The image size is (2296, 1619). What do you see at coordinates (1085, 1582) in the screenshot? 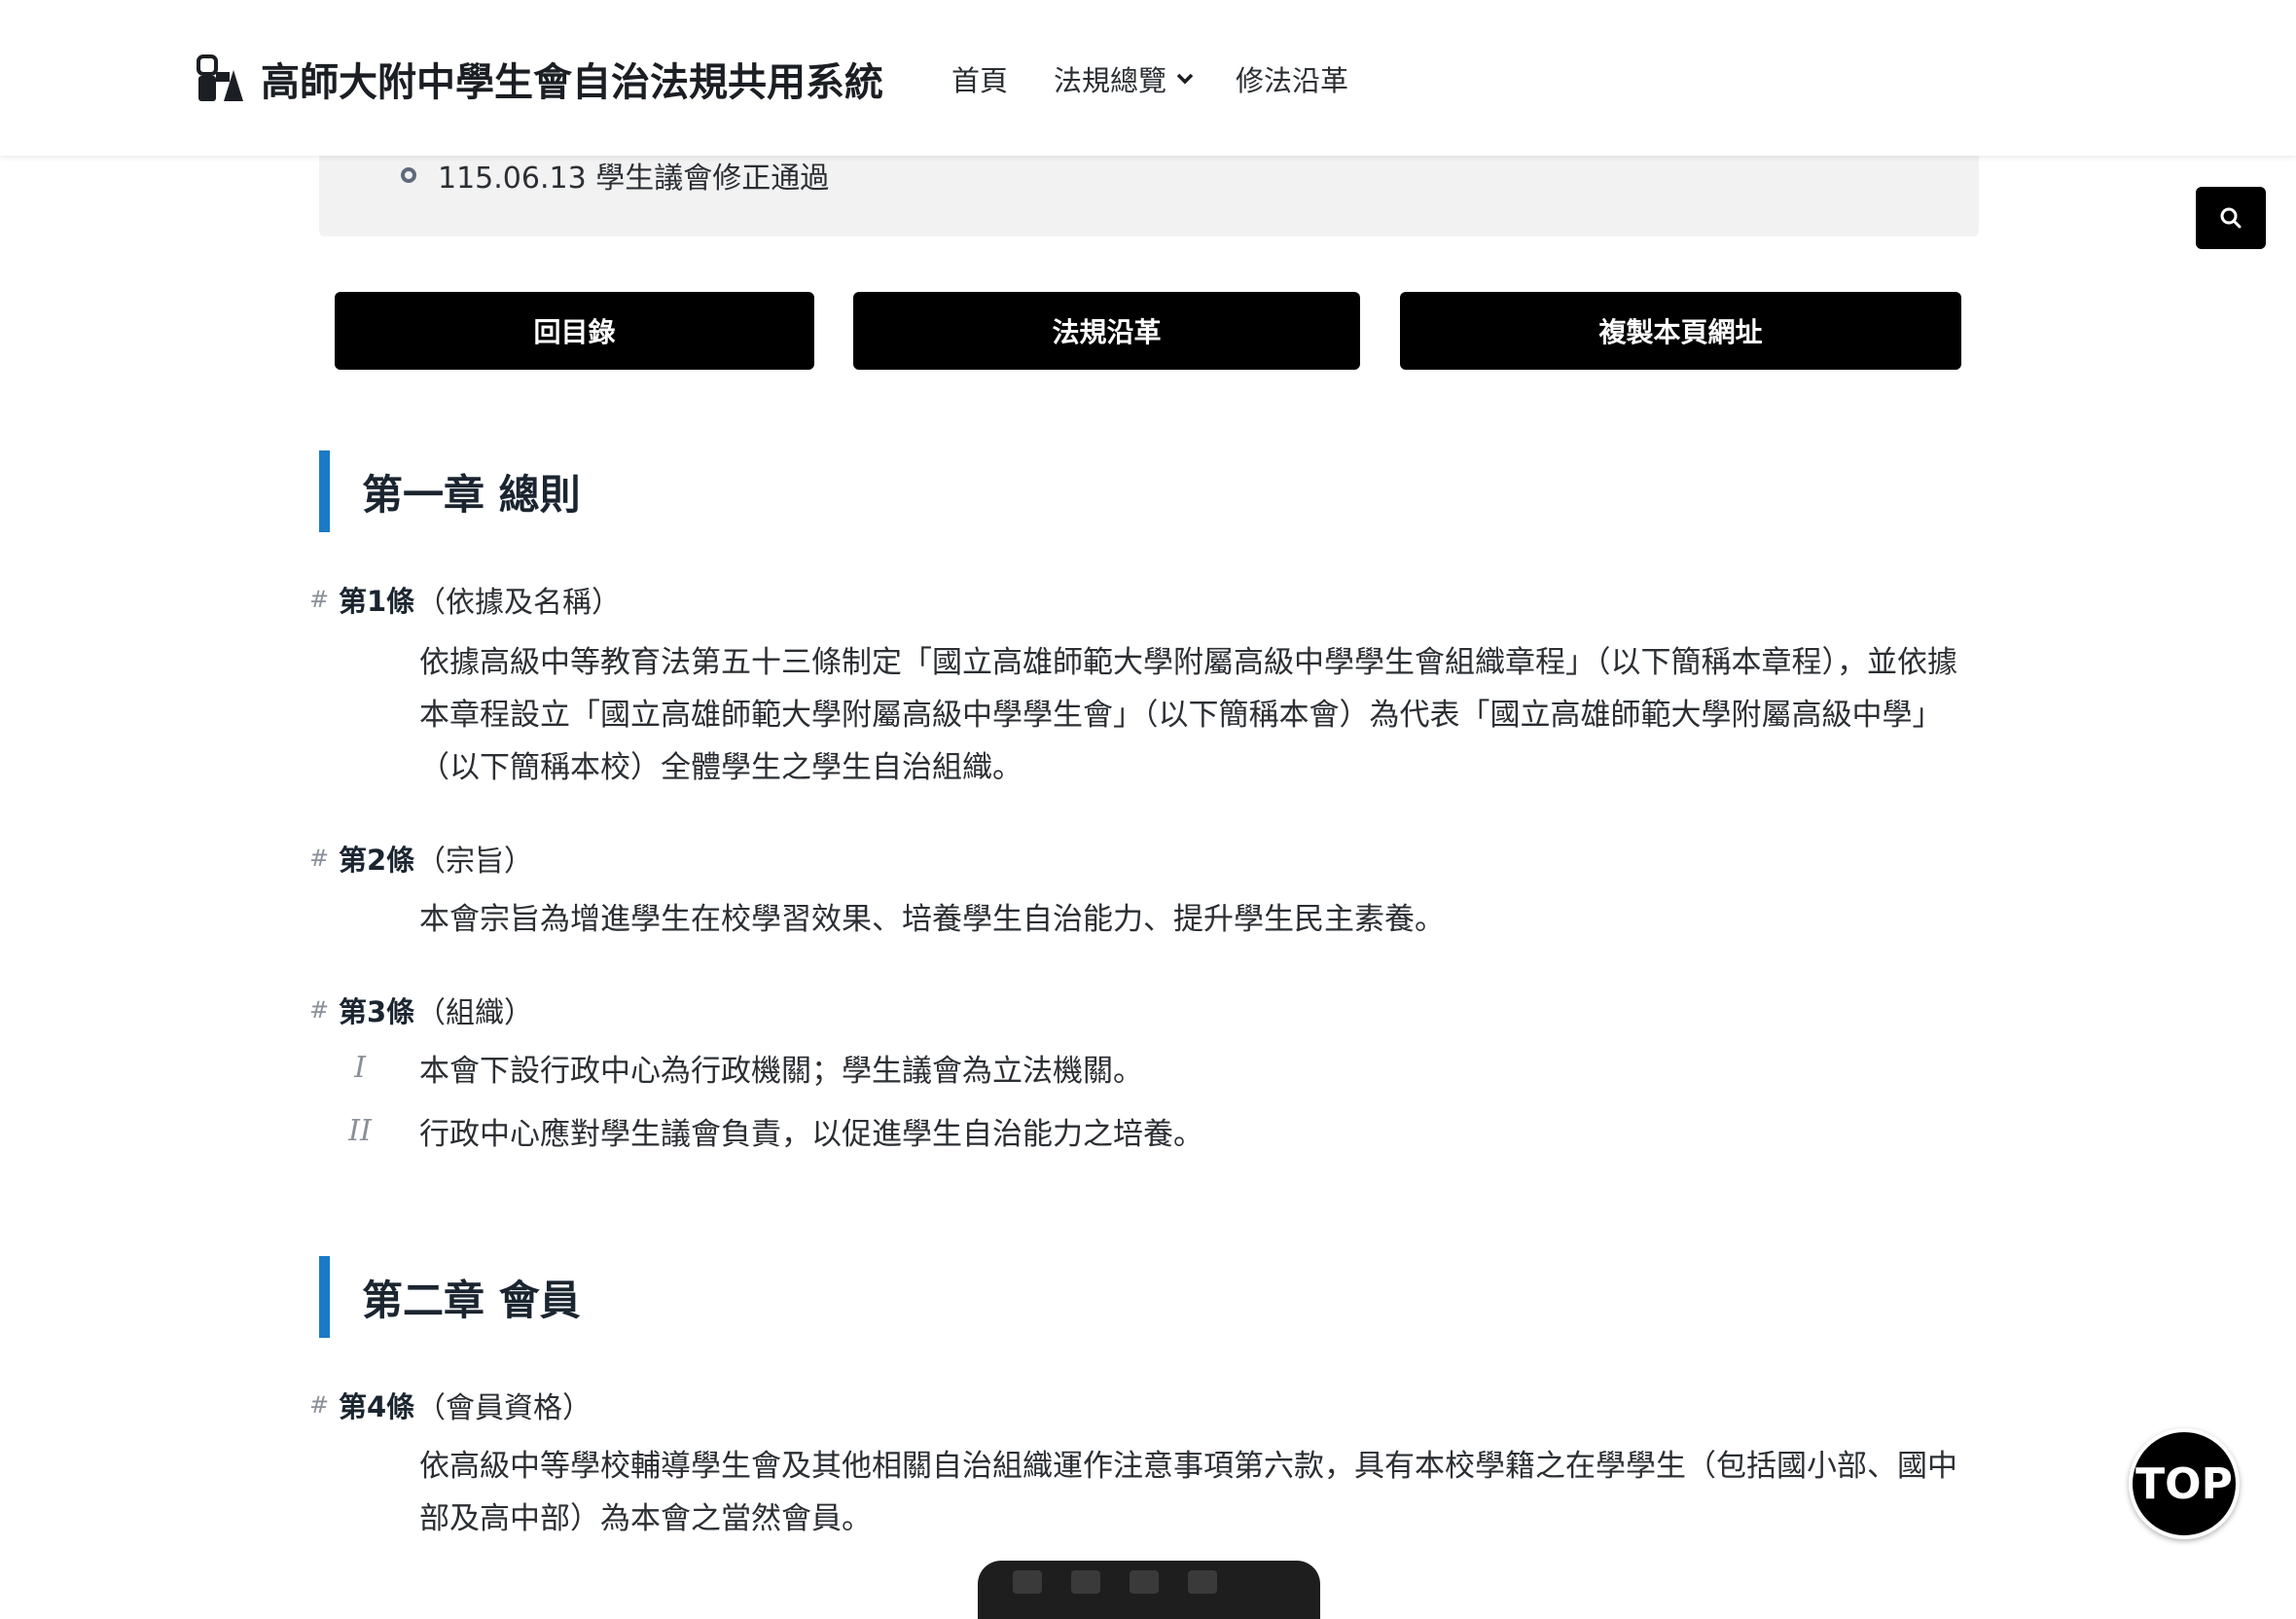
I see `pointer-icon` at bounding box center [1085, 1582].